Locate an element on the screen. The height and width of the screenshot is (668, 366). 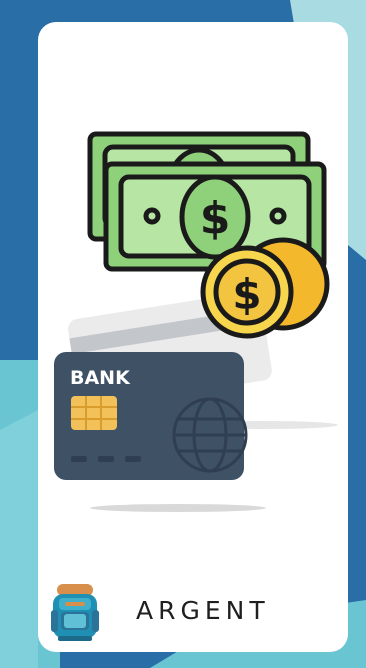
backpack-icon is located at coordinates (75, 612).